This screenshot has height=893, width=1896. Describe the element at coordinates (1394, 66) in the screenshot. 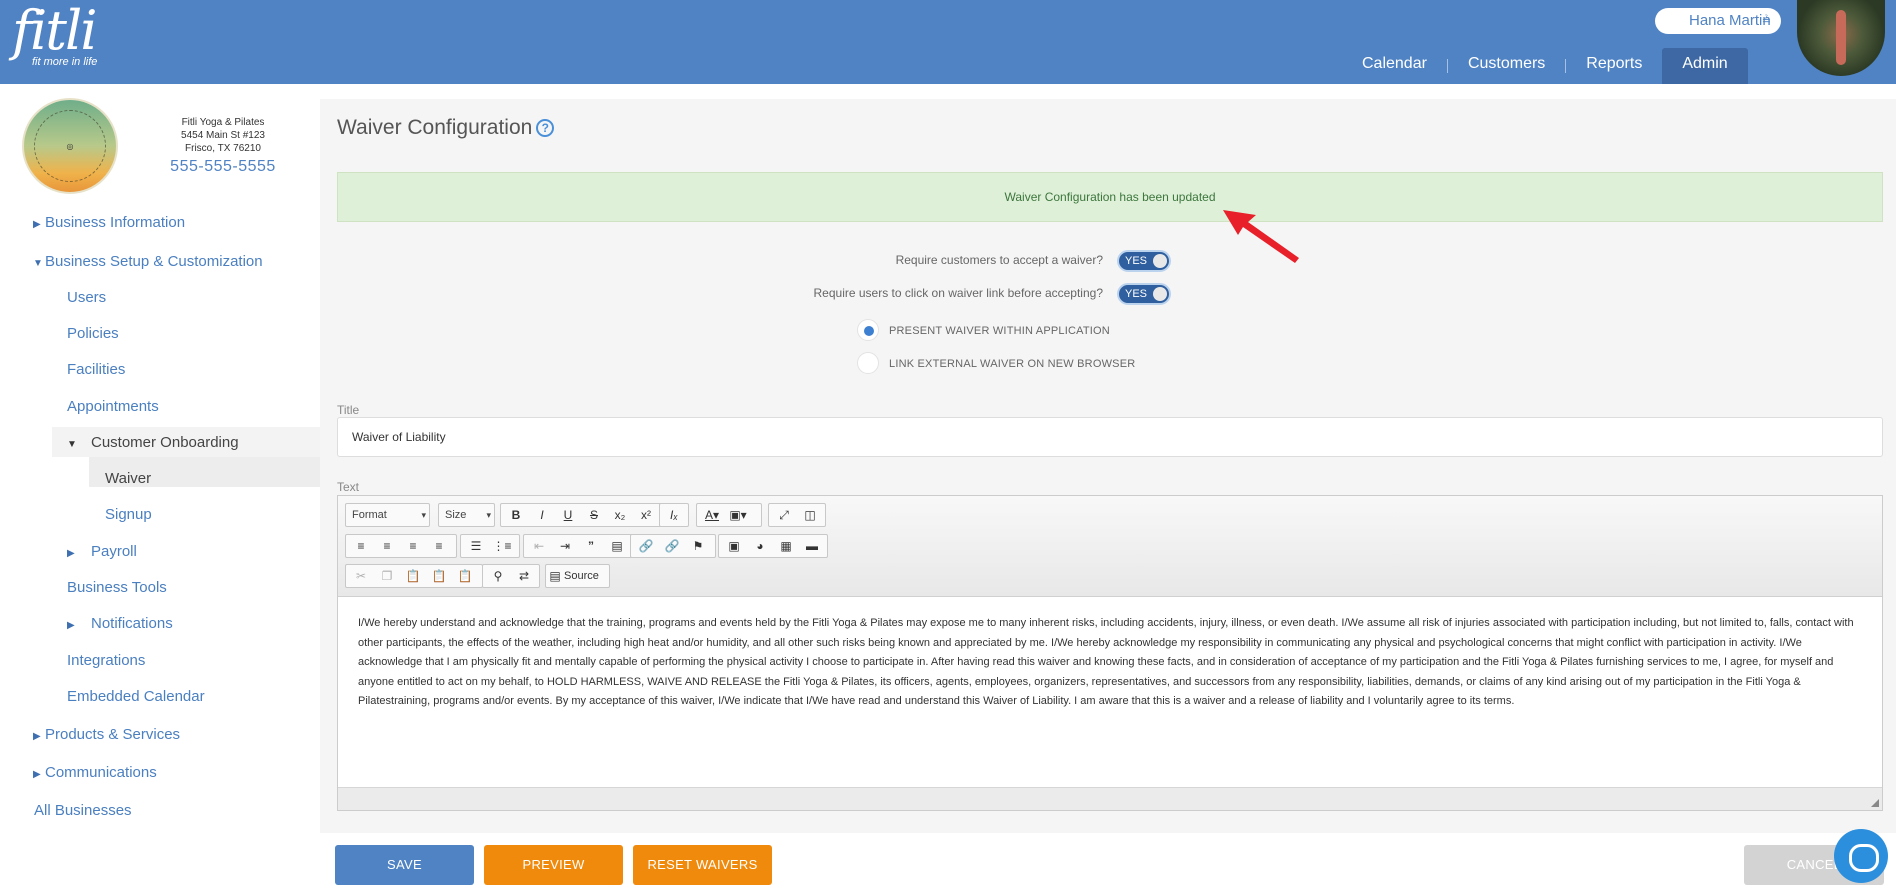

I see `nav-calendar: Calendar` at that location.